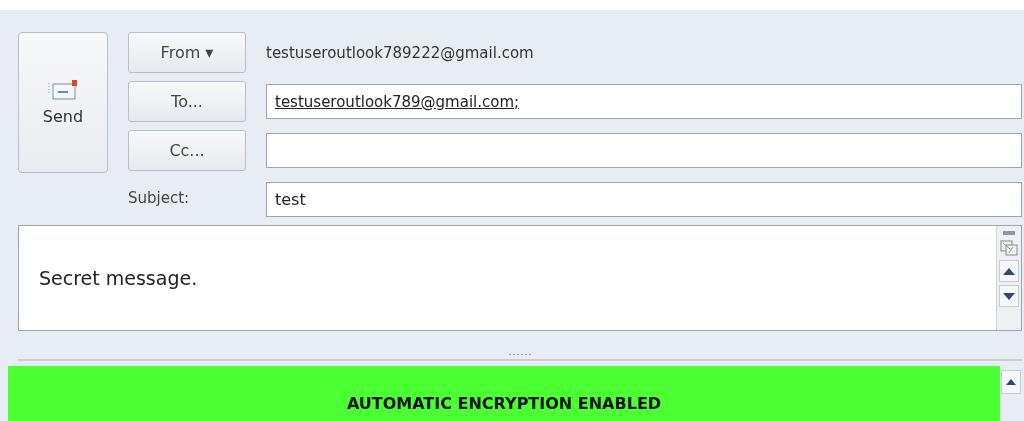 This screenshot has width=1024, height=421. Describe the element at coordinates (644, 199) in the screenshot. I see `subject-field: test` at that location.